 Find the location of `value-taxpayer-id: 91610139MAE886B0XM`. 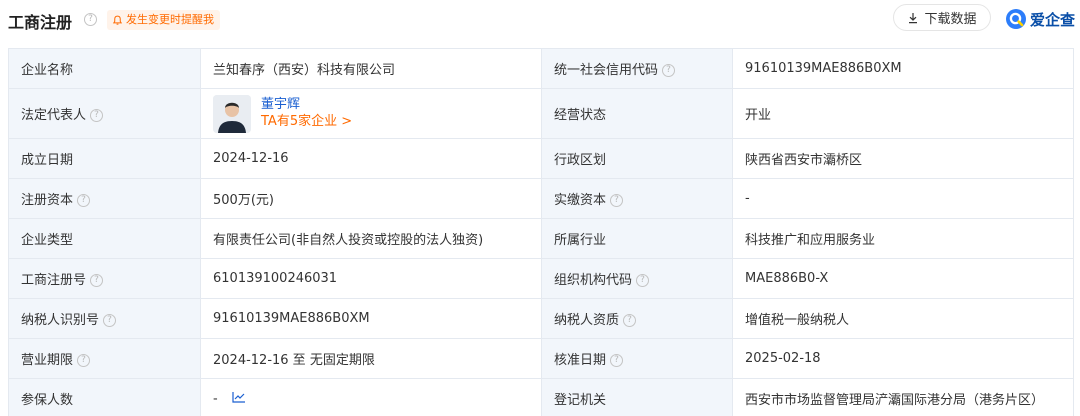

value-taxpayer-id: 91610139MAE886B0XM is located at coordinates (371, 318).